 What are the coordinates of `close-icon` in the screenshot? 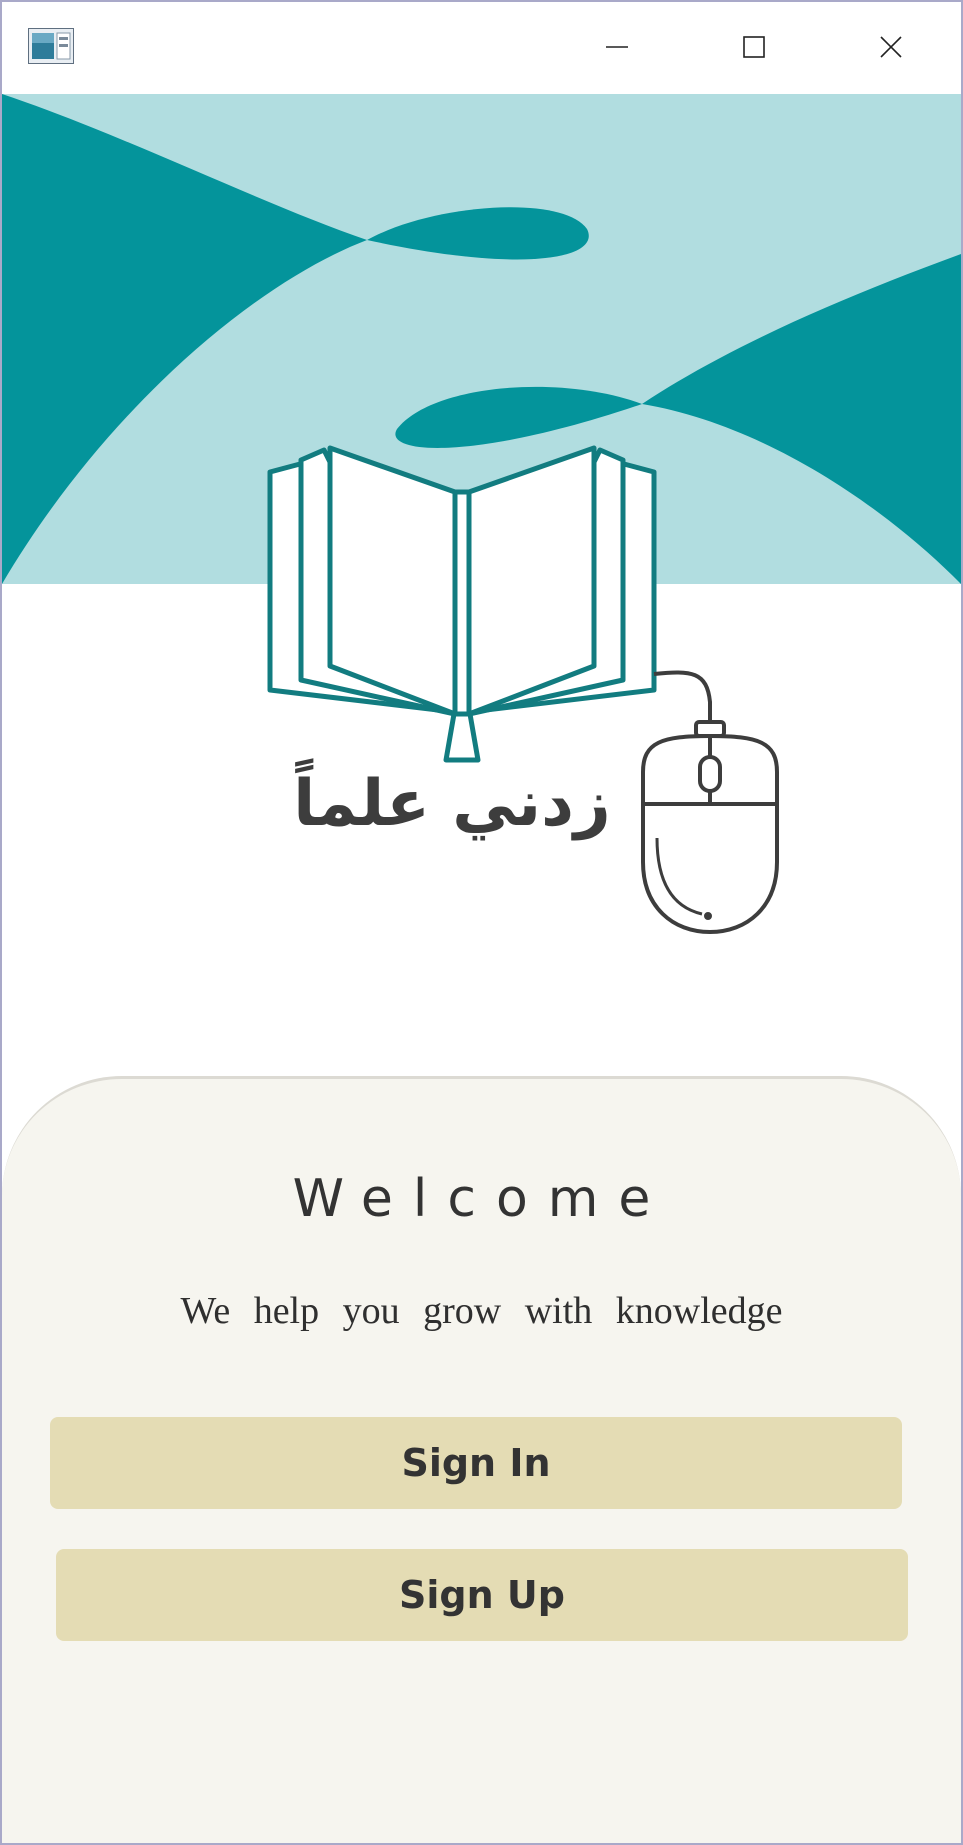 It's located at (891, 47).